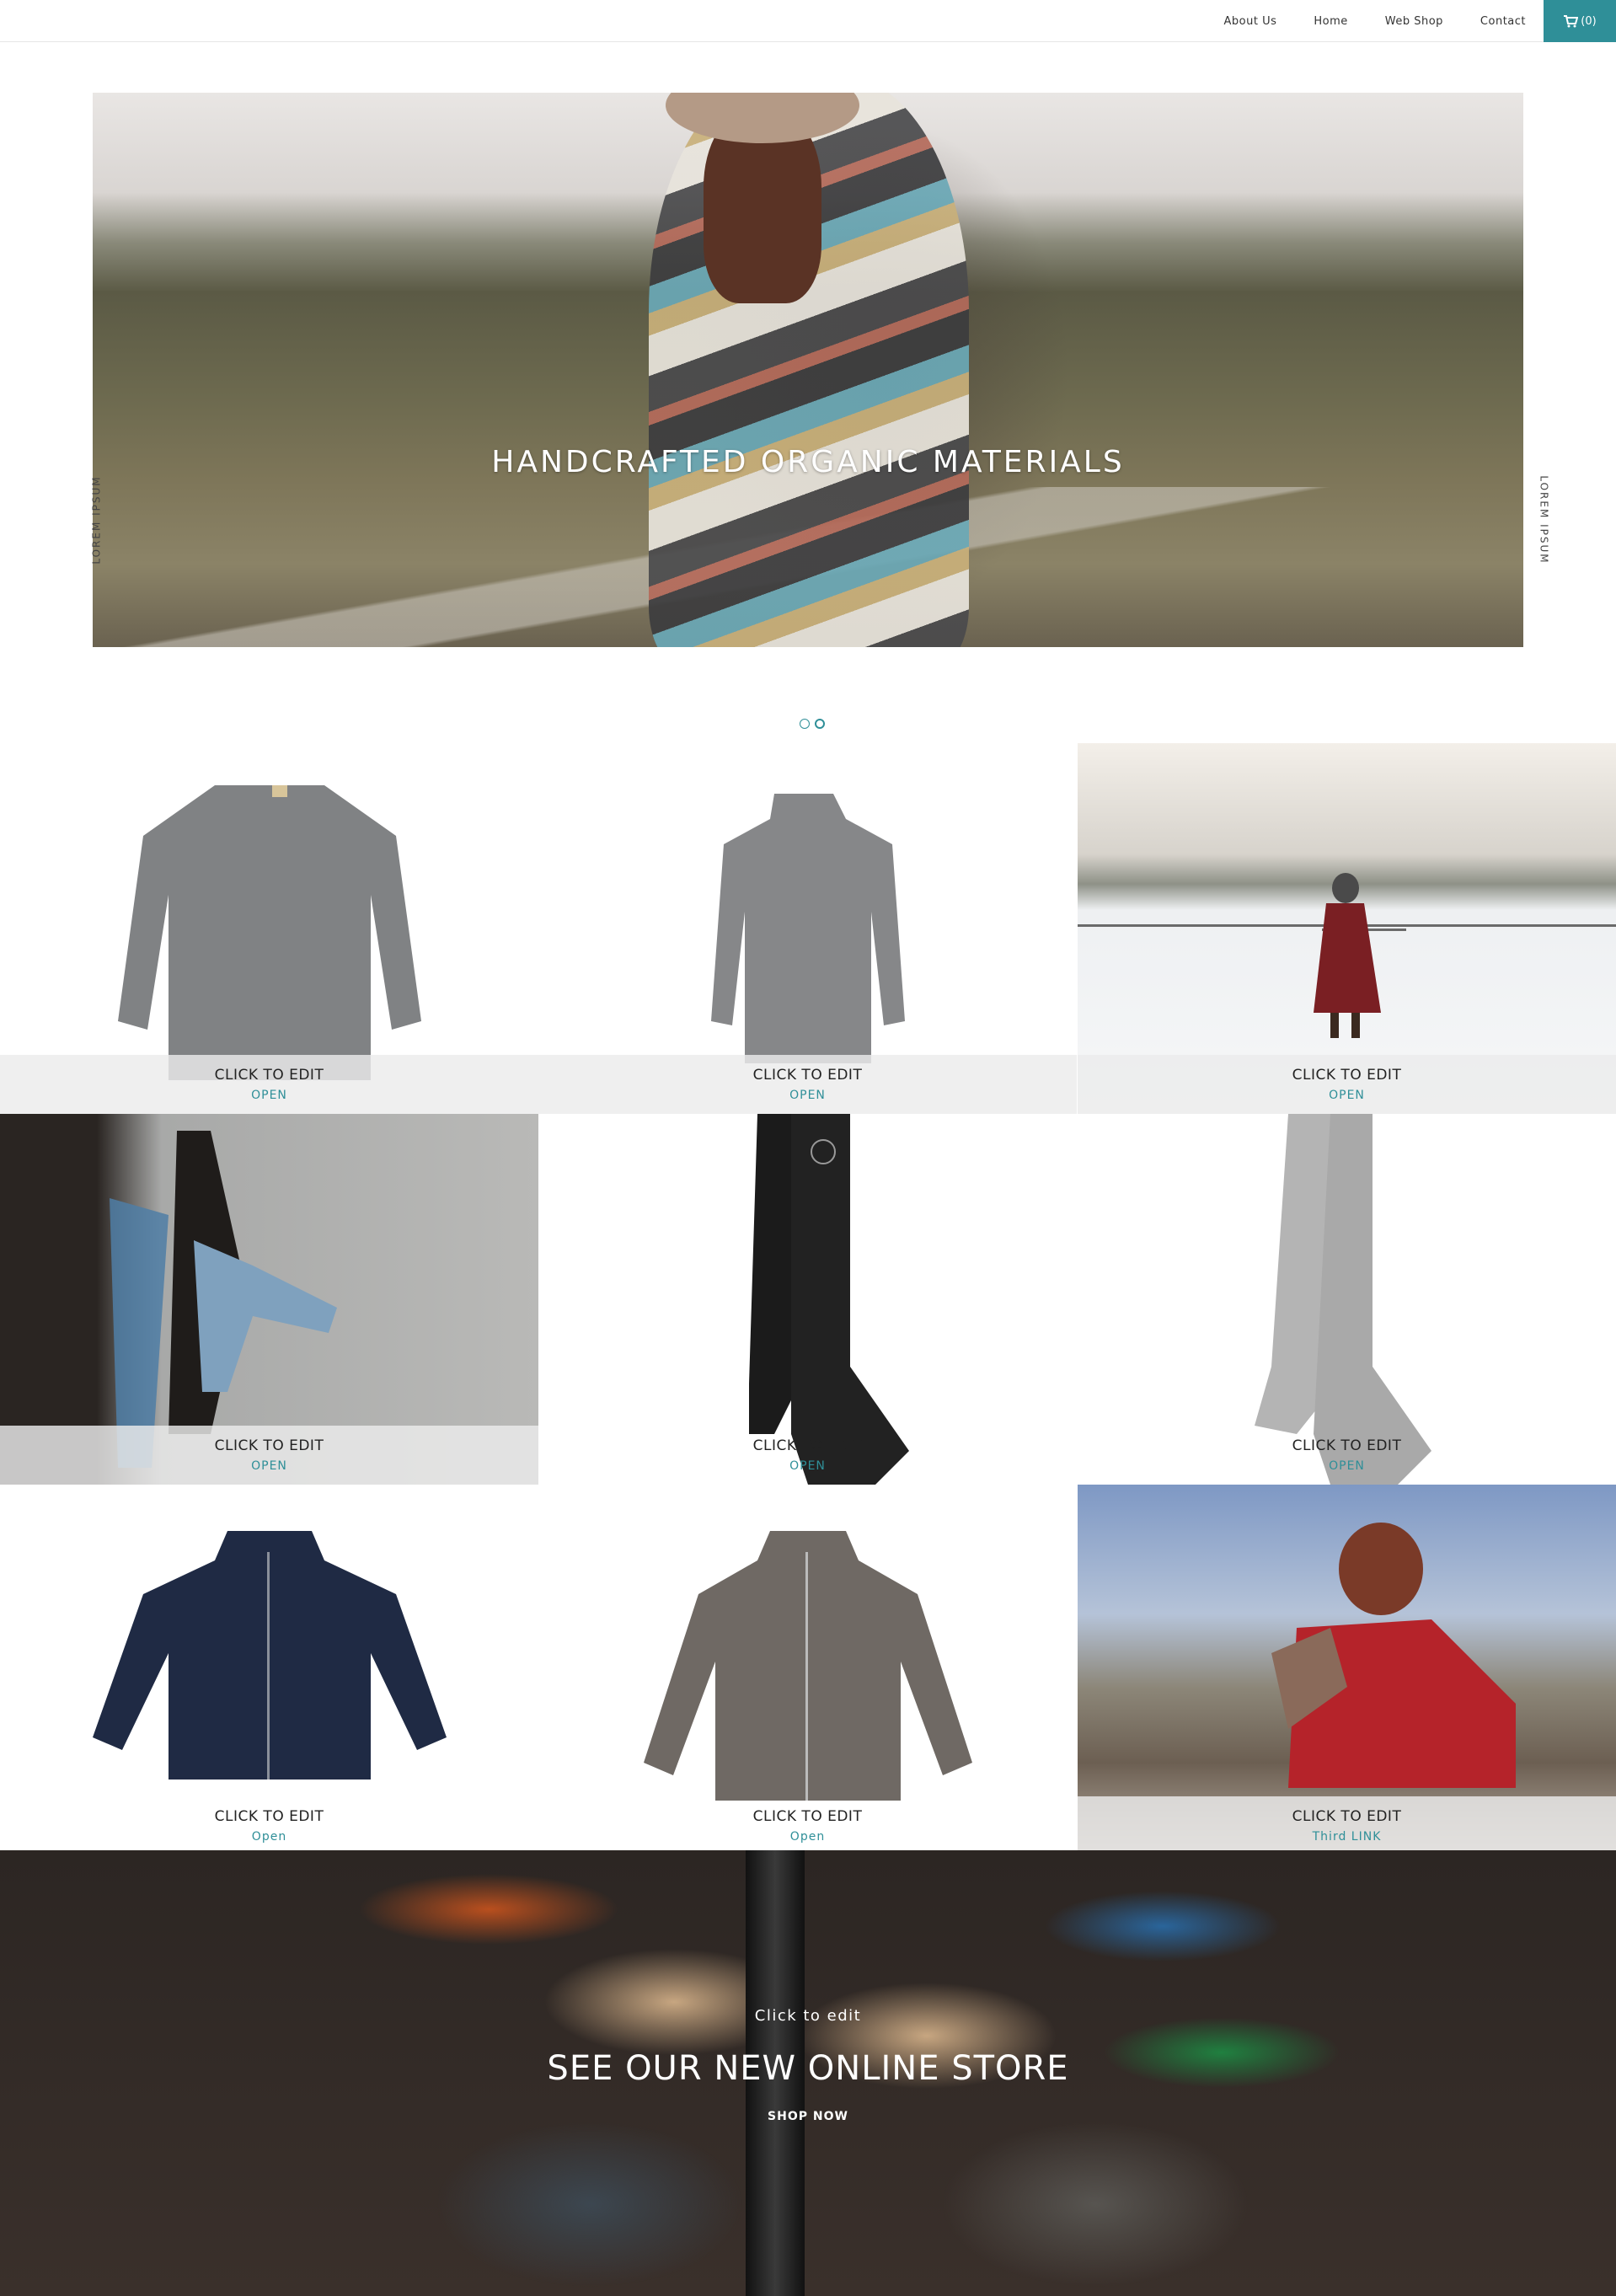 The height and width of the screenshot is (2296, 1616). What do you see at coordinates (808, 2068) in the screenshot?
I see `banner-title: SEE OUR NEW ONLINE STORE` at bounding box center [808, 2068].